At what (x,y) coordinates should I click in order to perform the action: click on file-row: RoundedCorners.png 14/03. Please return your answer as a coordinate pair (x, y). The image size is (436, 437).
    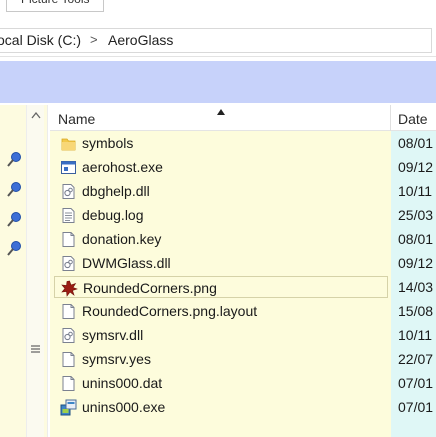
    Looking at the image, I should click on (245, 287).